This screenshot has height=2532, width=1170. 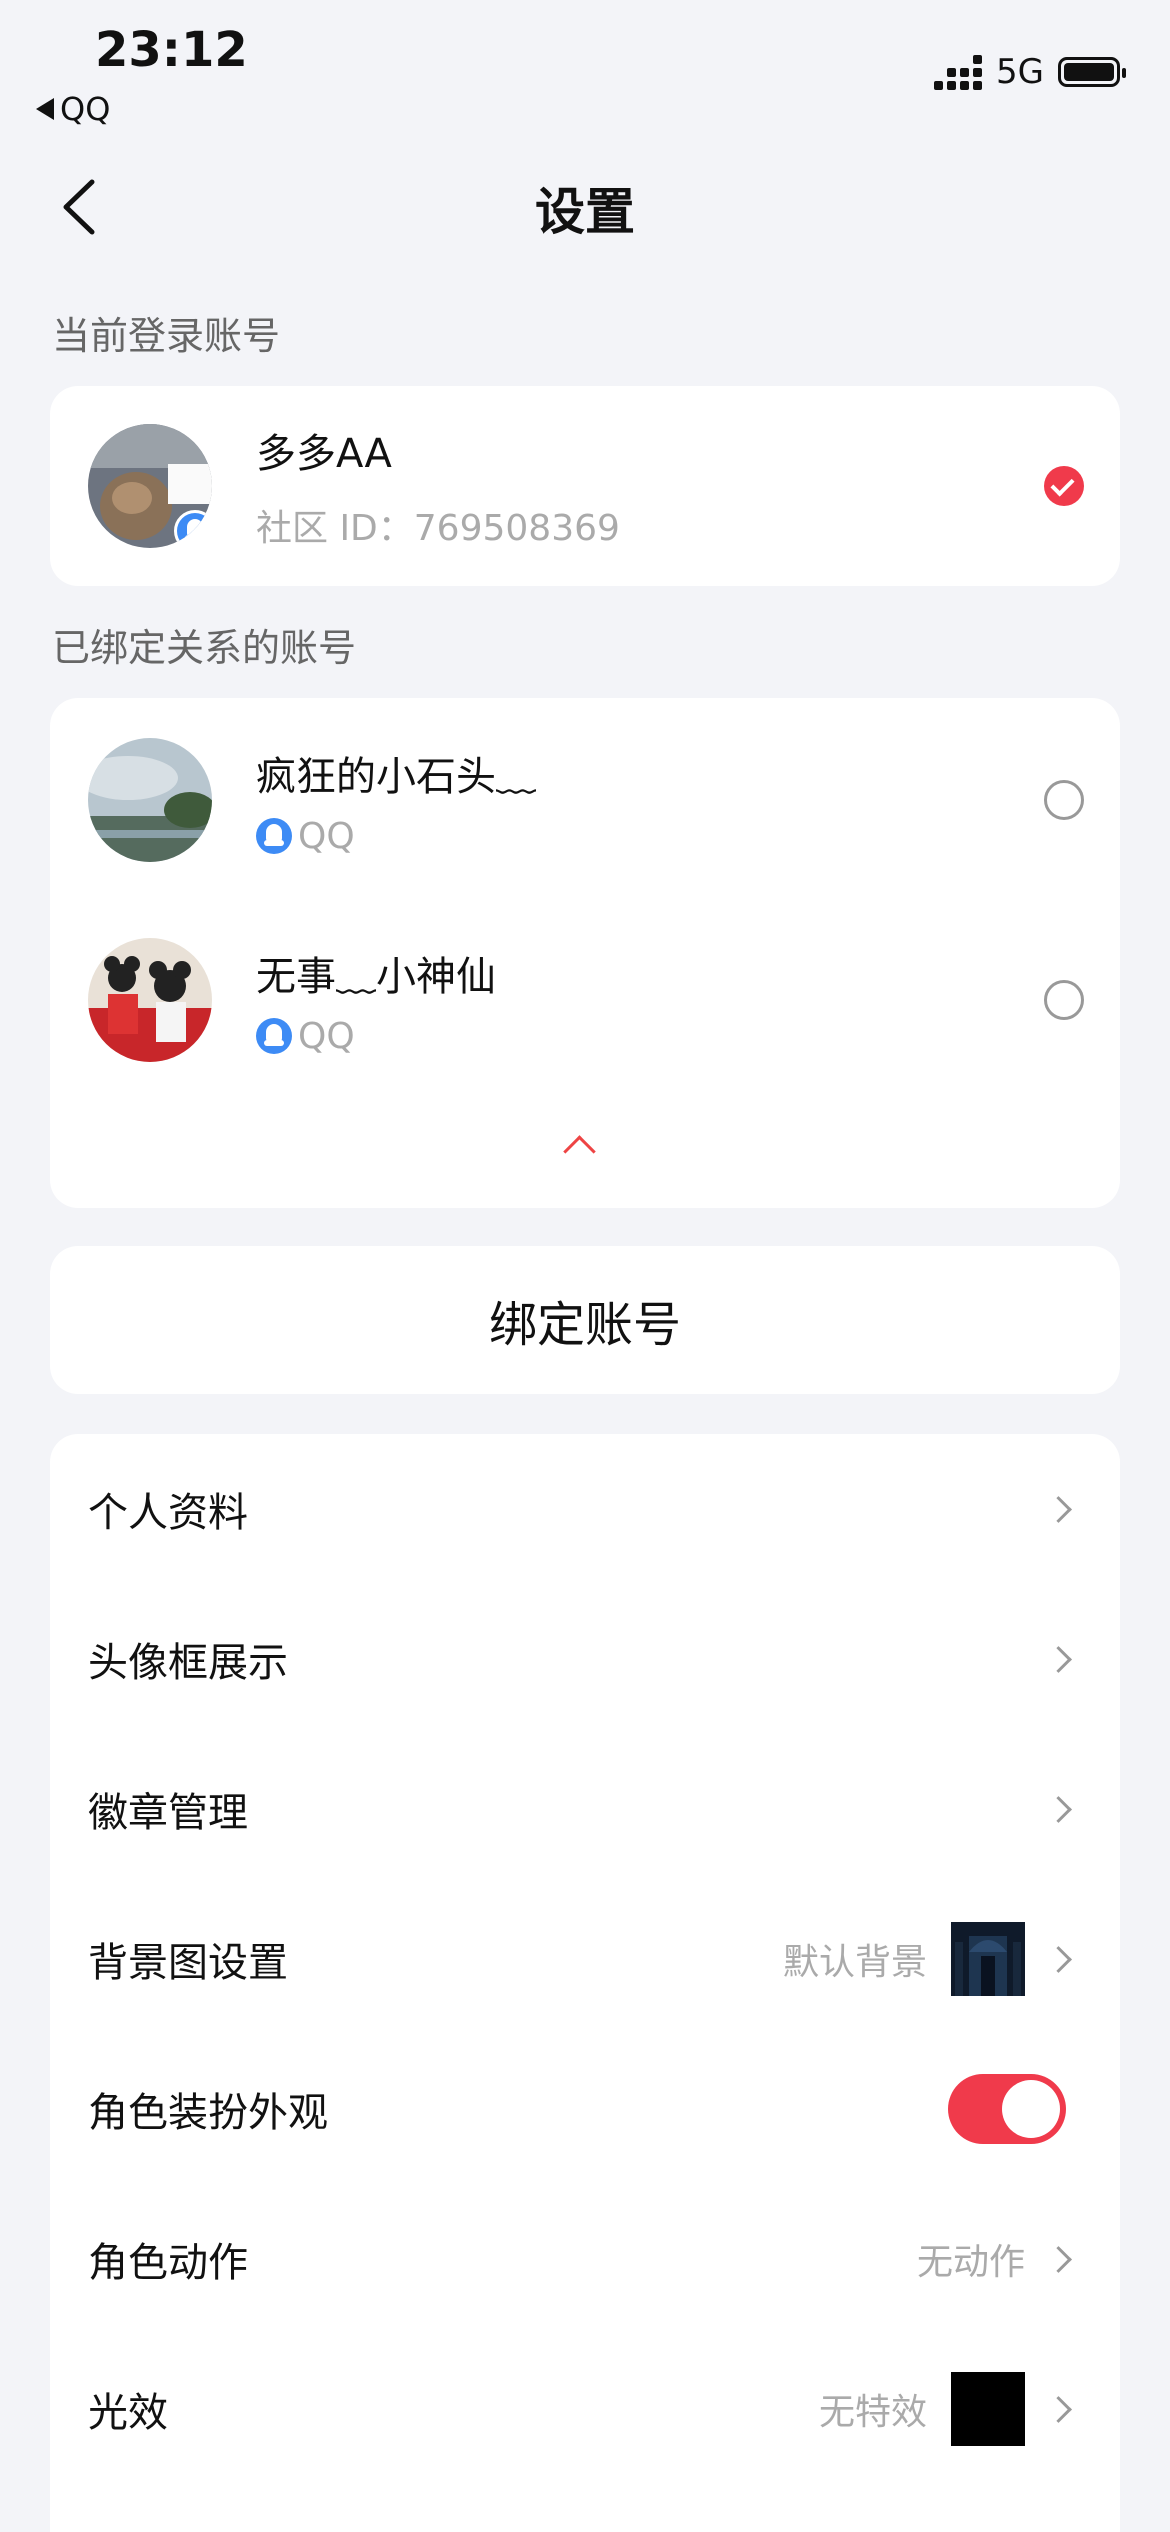 I want to click on current-account-label: 当前登录账号, so click(x=166, y=336).